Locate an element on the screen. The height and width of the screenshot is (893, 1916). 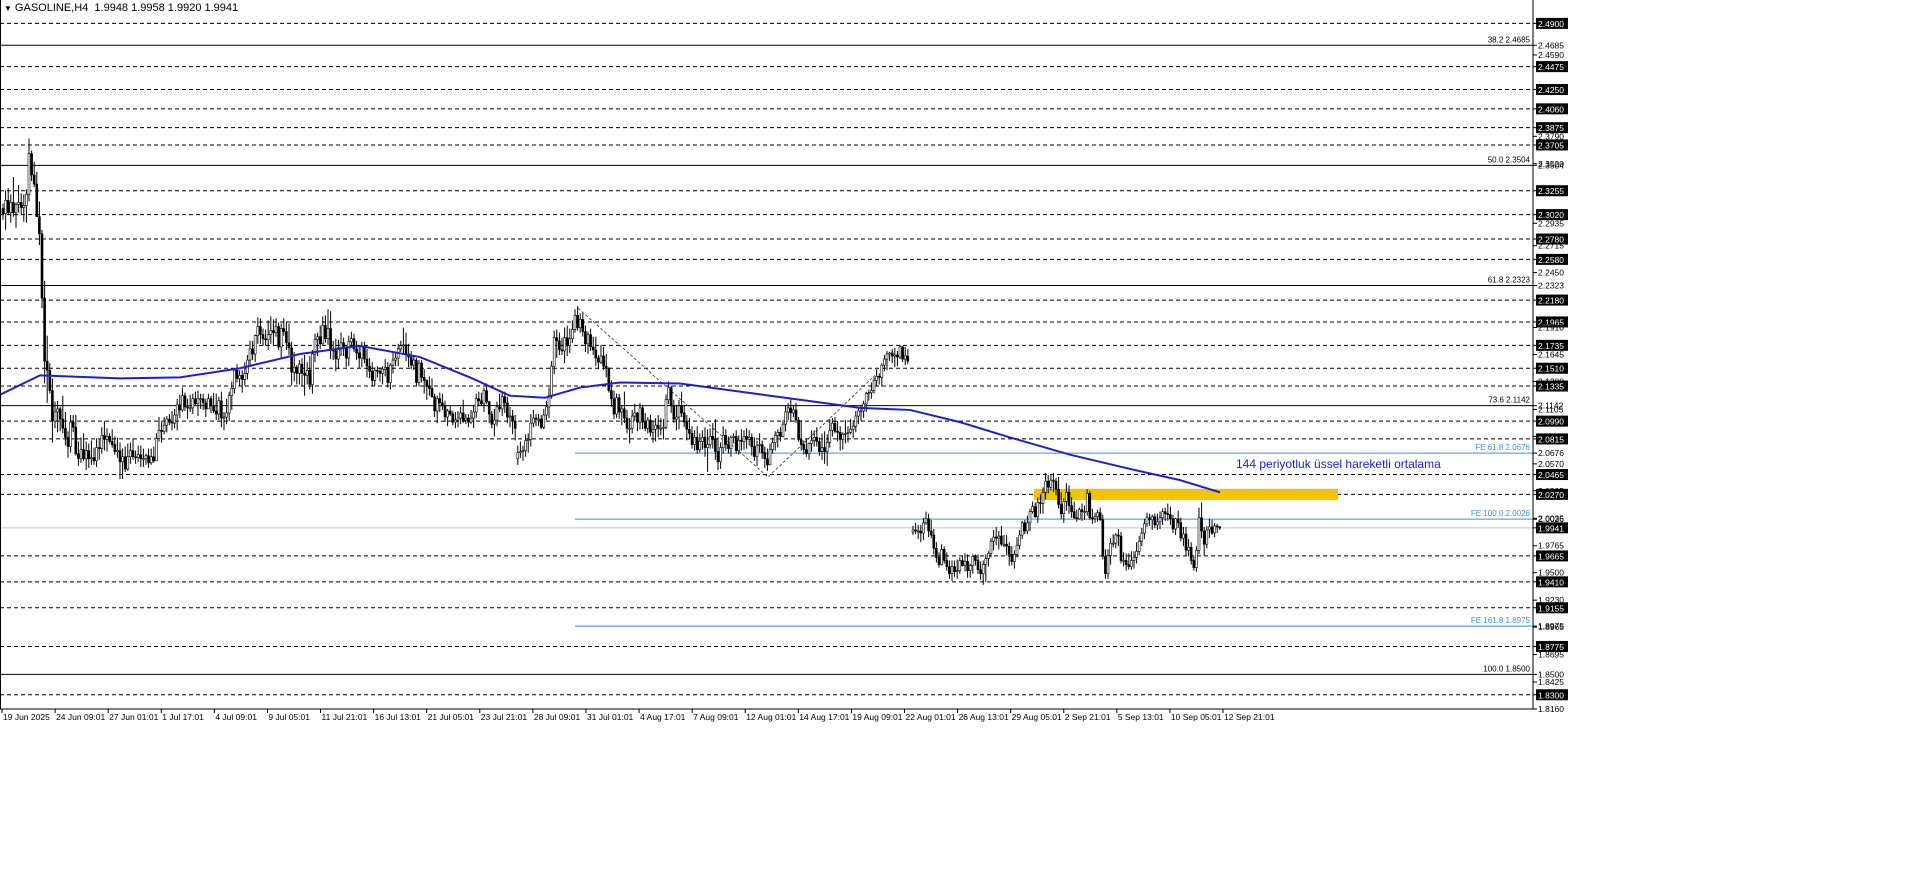
price-label: 2.4590 is located at coordinates (1551, 55).